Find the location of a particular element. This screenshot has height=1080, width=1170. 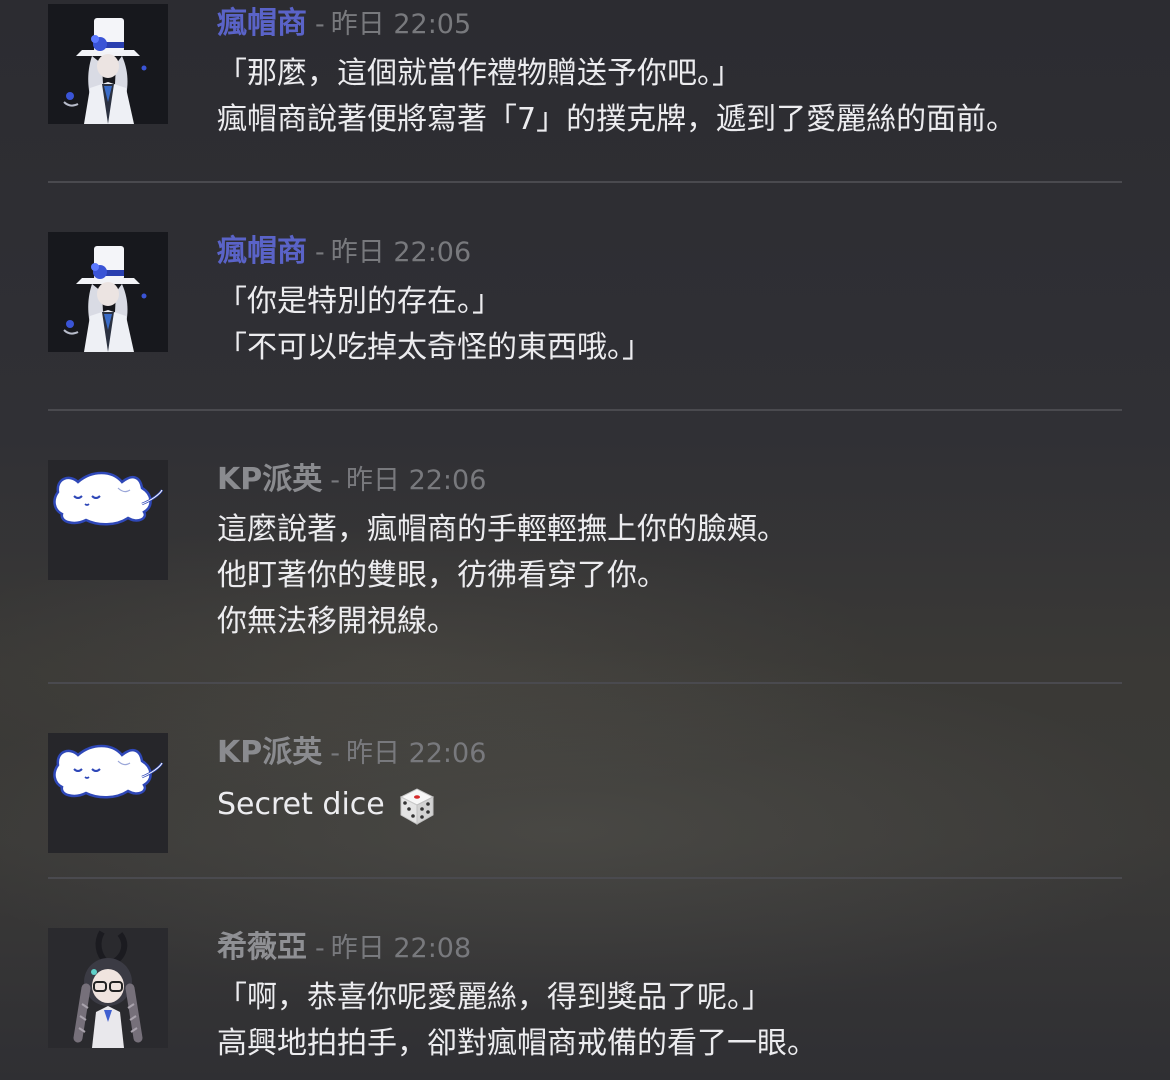

message-line: 這麼說著，瘋帽商的手輕輕撫上你的臉頰。 is located at coordinates (502, 529).